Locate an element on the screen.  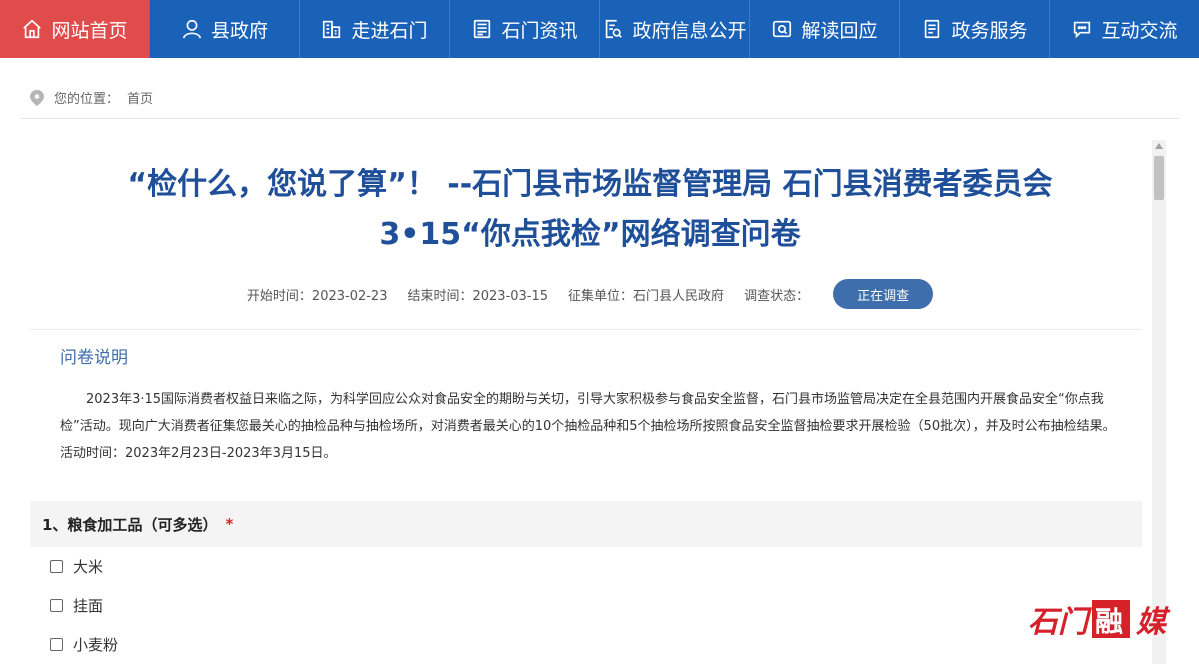
breadcrumb-divider is located at coordinates (600, 118).